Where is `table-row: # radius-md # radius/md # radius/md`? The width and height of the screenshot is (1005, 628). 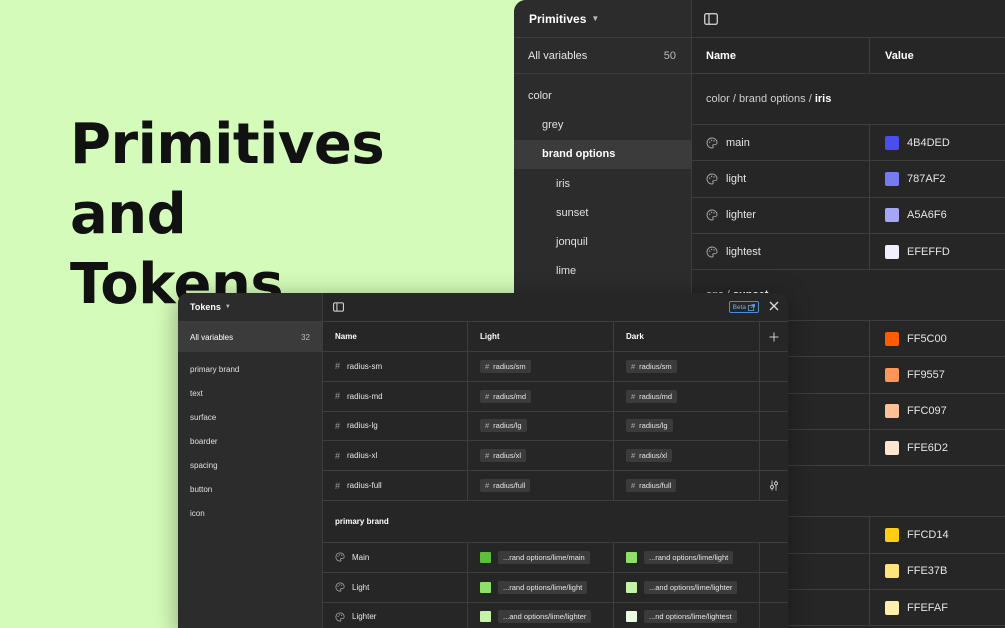 table-row: # radius-md # radius/md # radius/md is located at coordinates (555, 396).